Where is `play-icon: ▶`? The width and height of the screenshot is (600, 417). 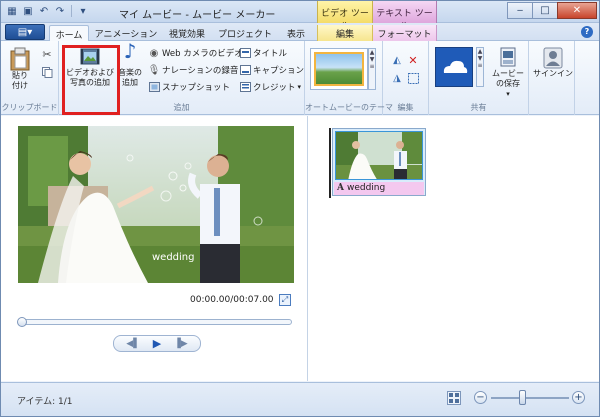 play-icon: ▶ is located at coordinates (157, 343).